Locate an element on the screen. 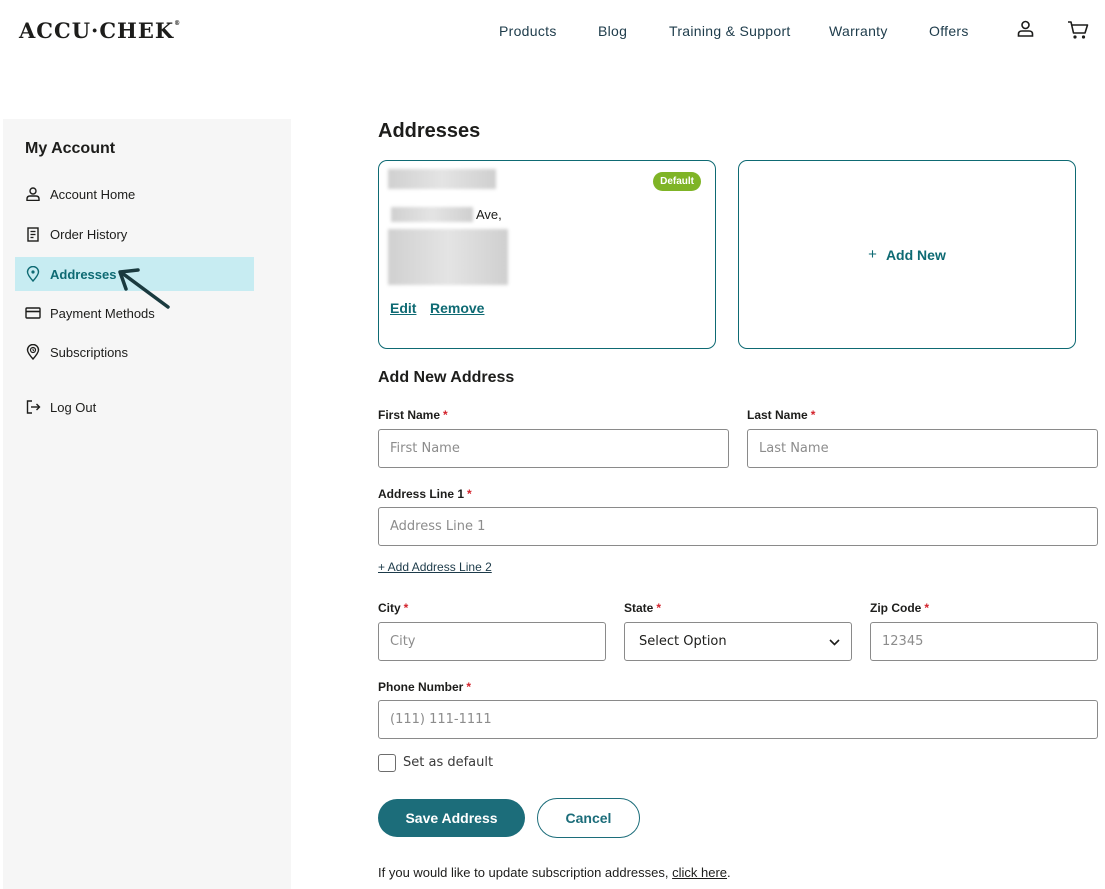 The width and height of the screenshot is (1105, 889). set-default-label: Set as default is located at coordinates (448, 762).